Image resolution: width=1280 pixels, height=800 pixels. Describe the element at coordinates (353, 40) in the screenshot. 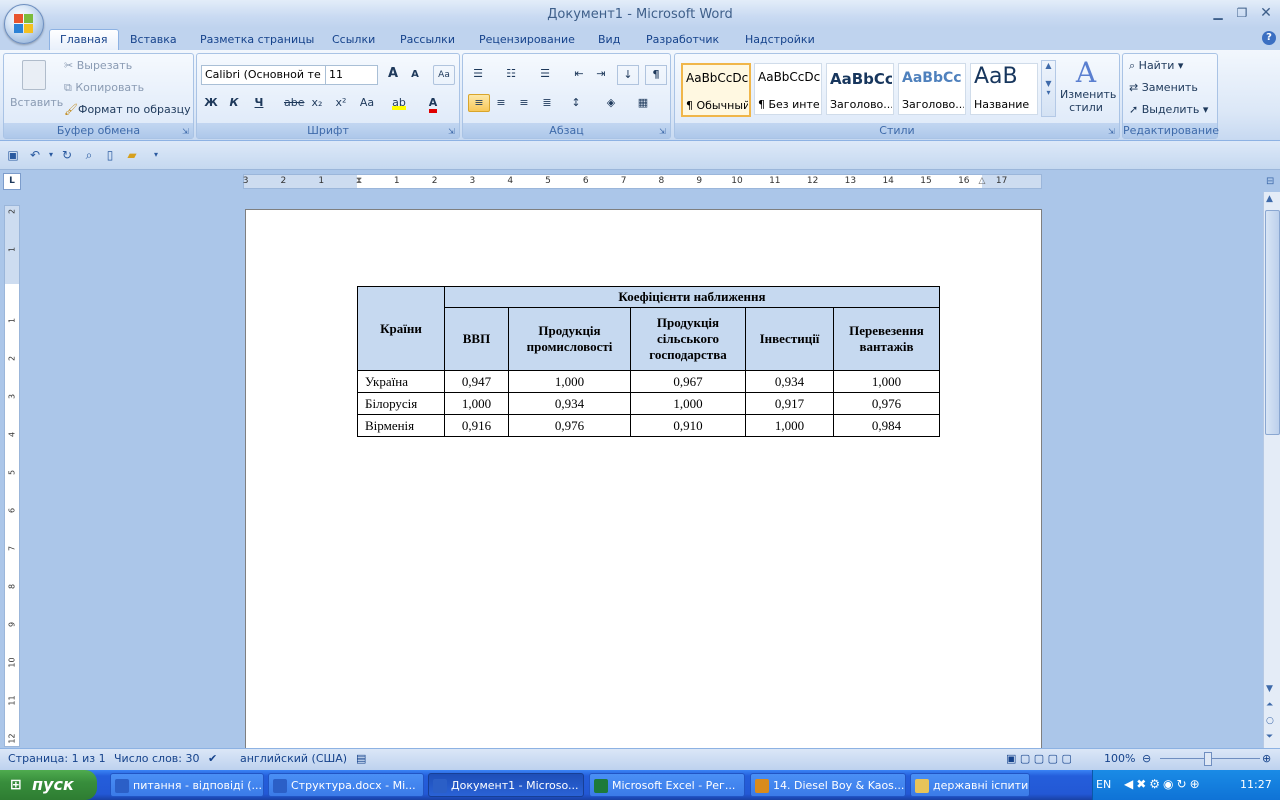

I see `tab-references: Ссылки` at that location.